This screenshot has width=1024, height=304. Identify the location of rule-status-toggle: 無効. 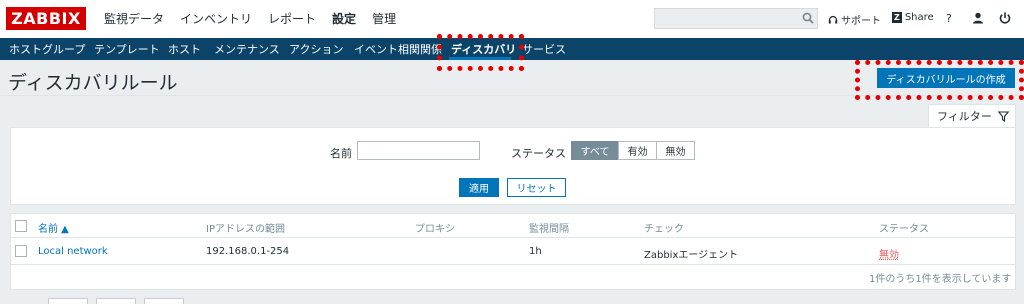
(889, 253).